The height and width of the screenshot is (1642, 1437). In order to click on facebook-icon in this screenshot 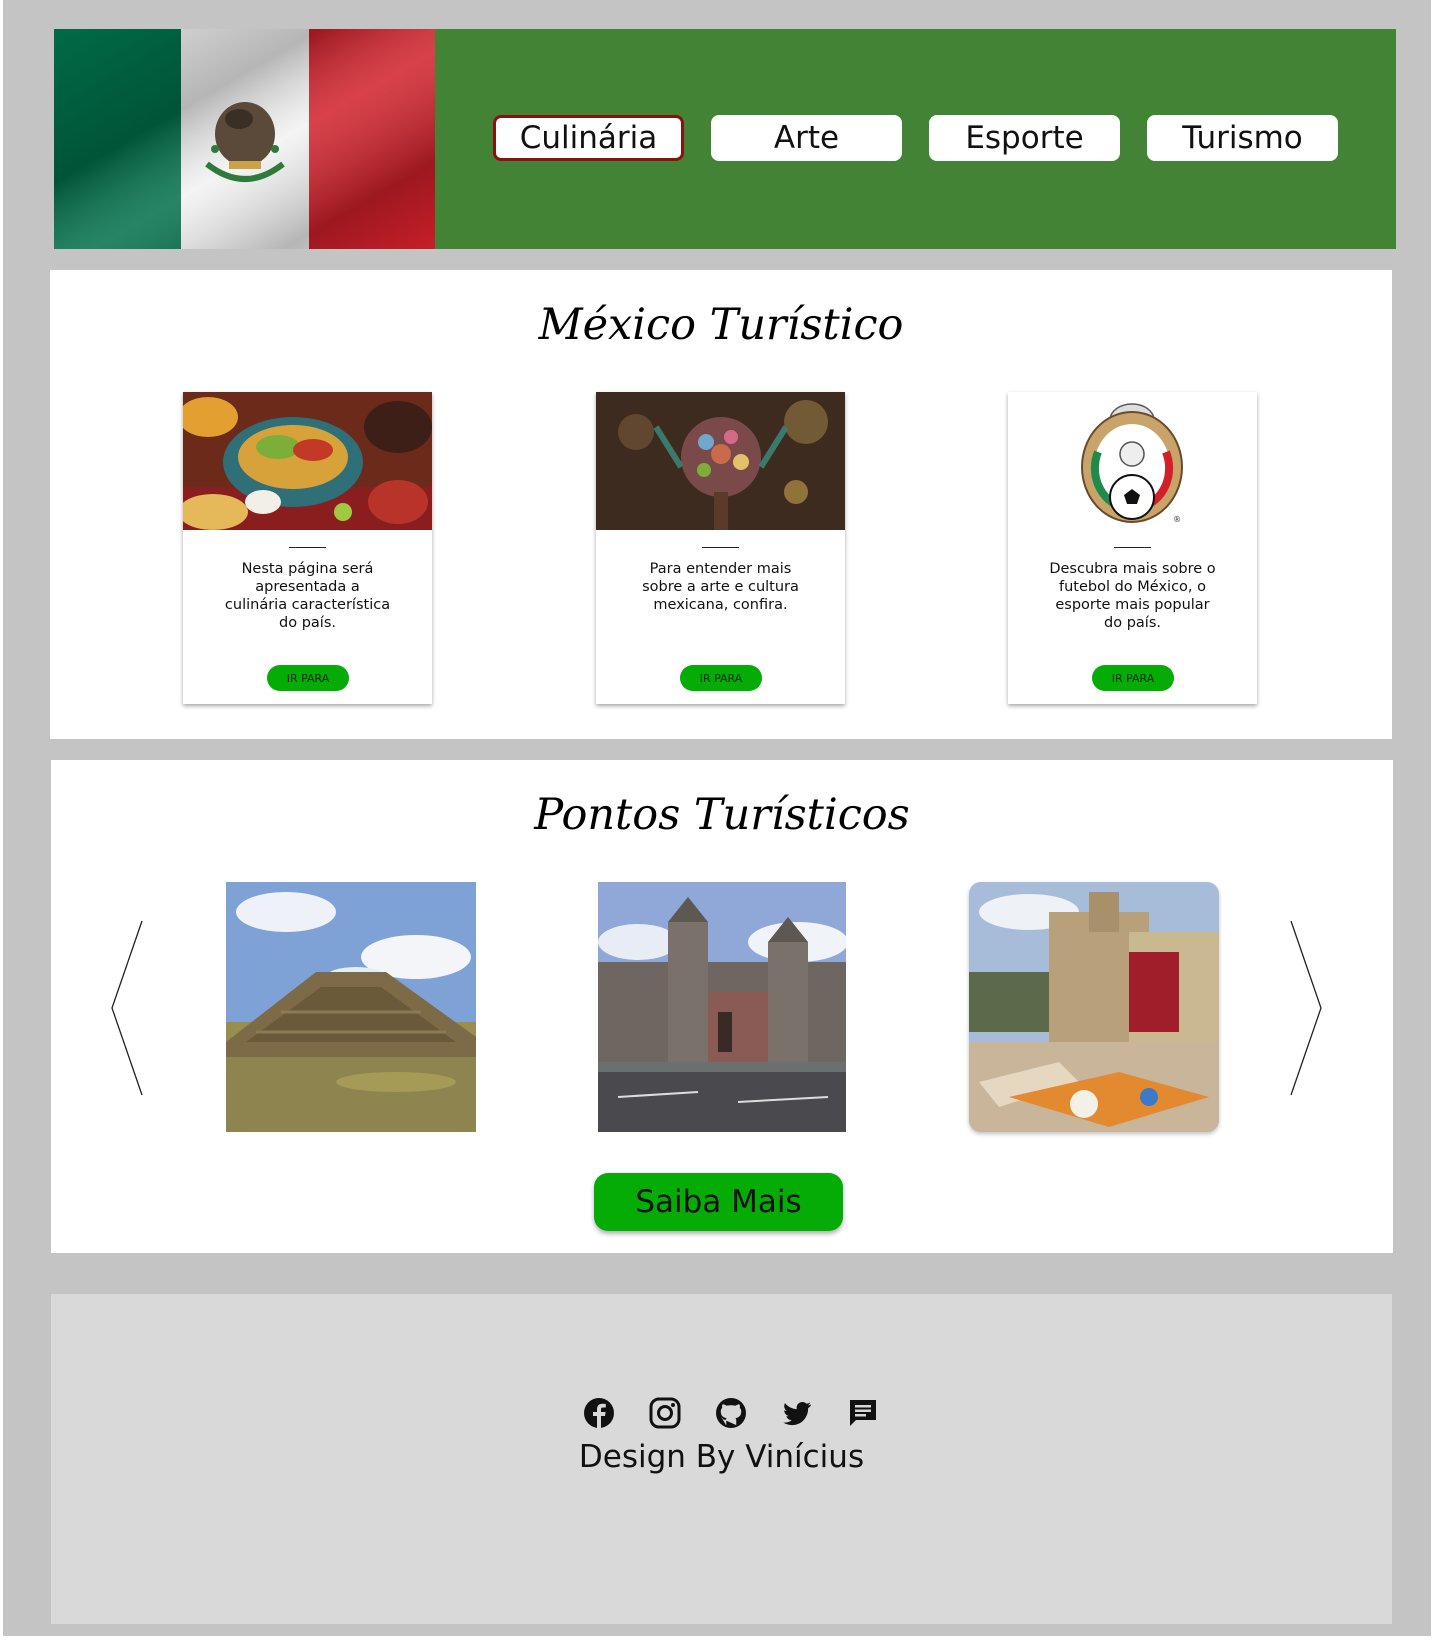, I will do `click(599, 1413)`.